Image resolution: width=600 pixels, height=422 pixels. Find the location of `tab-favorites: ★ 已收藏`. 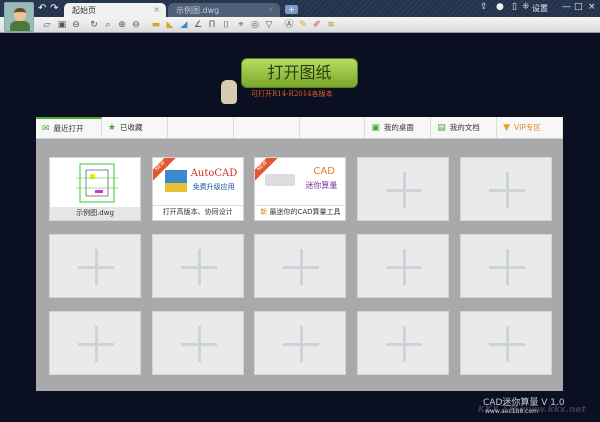

tab-favorites: ★ 已收藏 is located at coordinates (135, 127).